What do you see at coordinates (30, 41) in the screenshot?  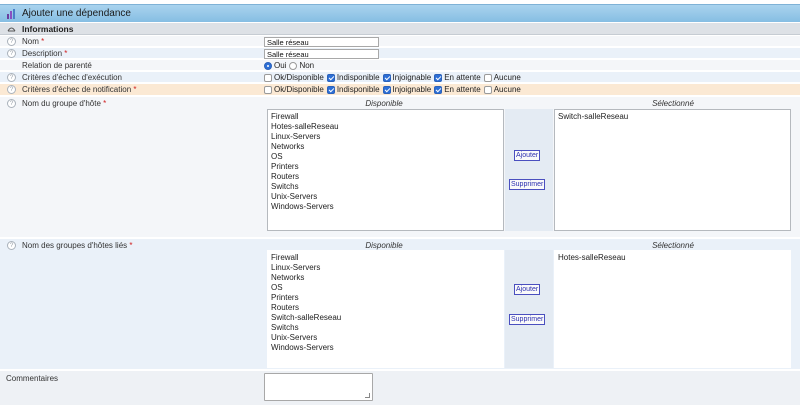 I see `name-label: Nom` at bounding box center [30, 41].